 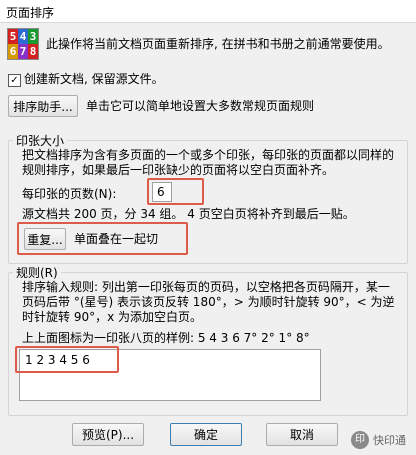 I want to click on watermark-icon: 印, so click(x=360, y=440).